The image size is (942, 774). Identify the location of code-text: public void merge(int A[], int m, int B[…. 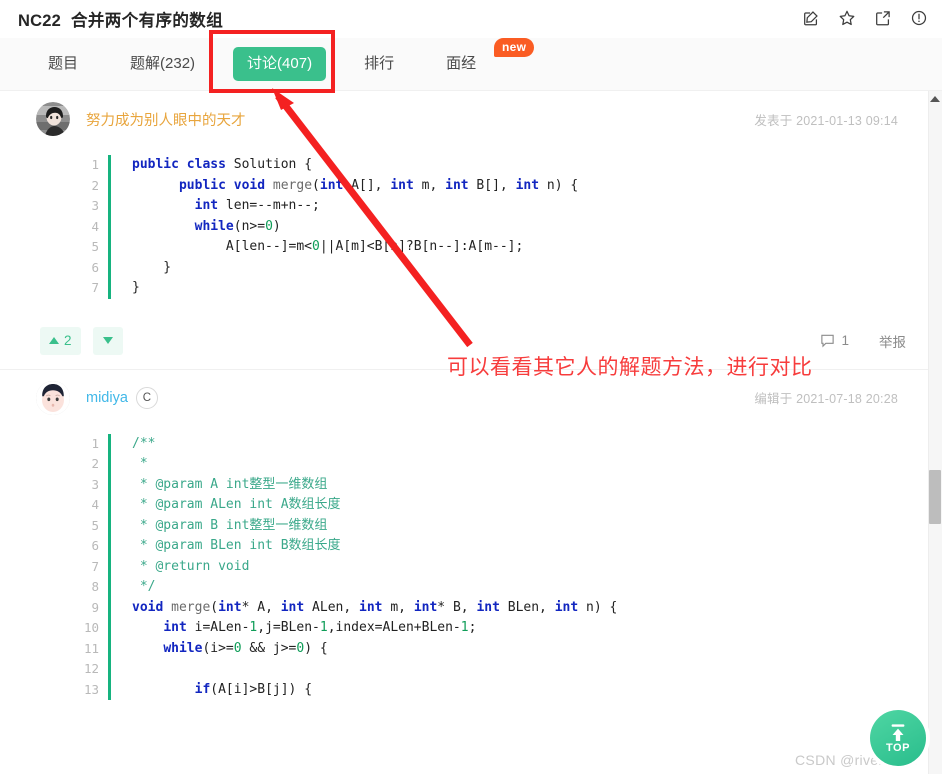
(378, 185).